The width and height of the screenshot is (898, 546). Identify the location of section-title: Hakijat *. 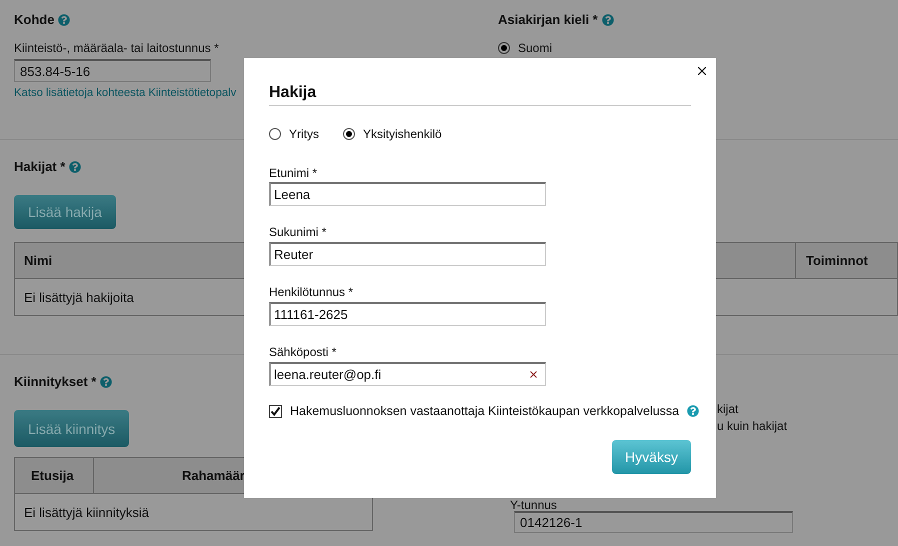
(40, 167).